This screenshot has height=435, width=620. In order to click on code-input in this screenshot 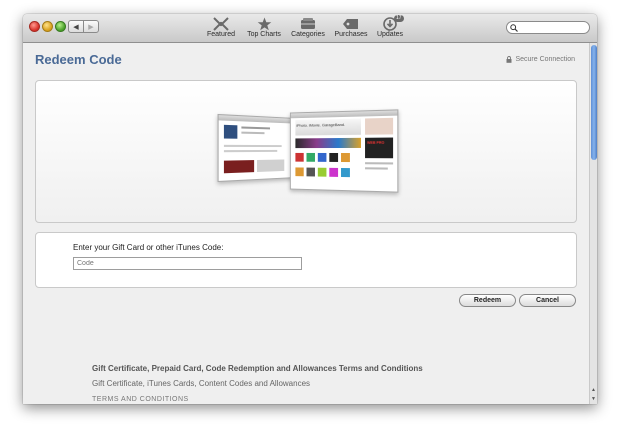, I will do `click(187, 263)`.